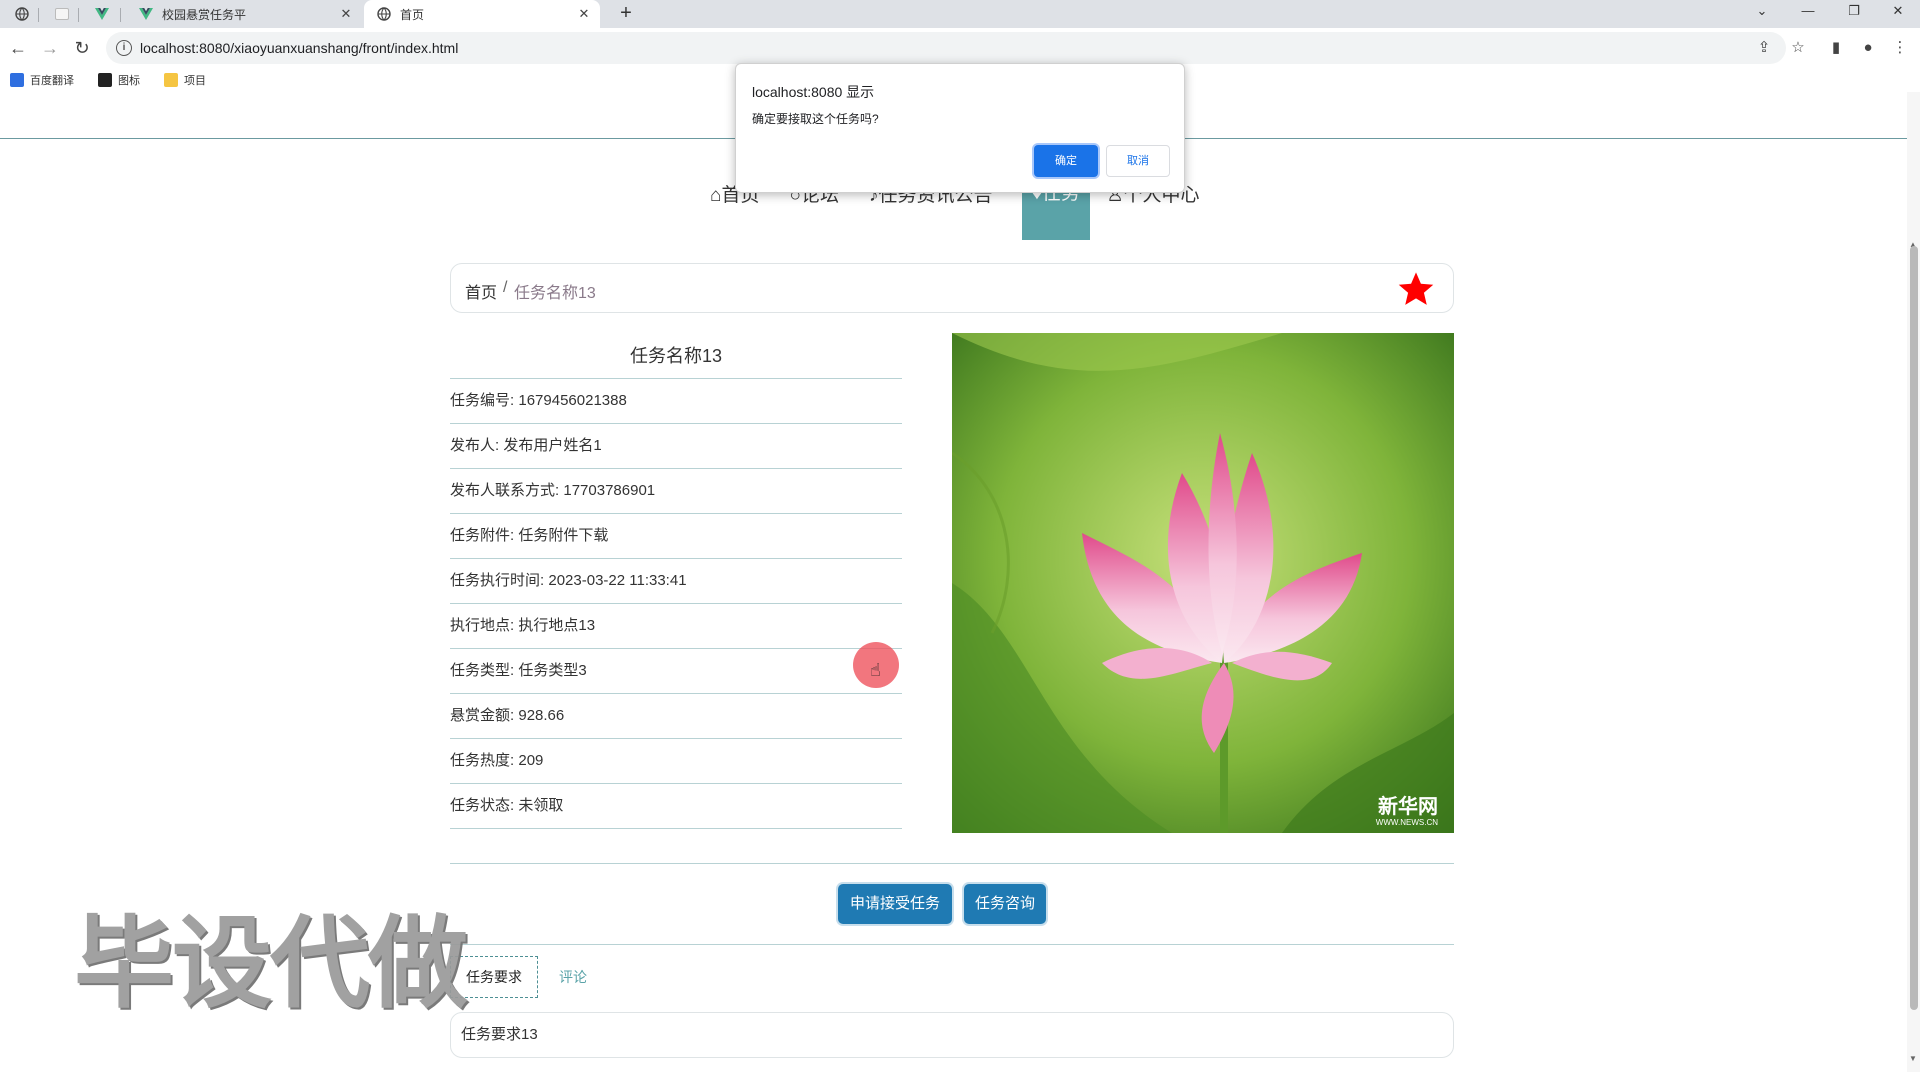 This screenshot has height=1072, width=1920. What do you see at coordinates (895, 904) in the screenshot?
I see `apply-task-button: 申请接受任务` at bounding box center [895, 904].